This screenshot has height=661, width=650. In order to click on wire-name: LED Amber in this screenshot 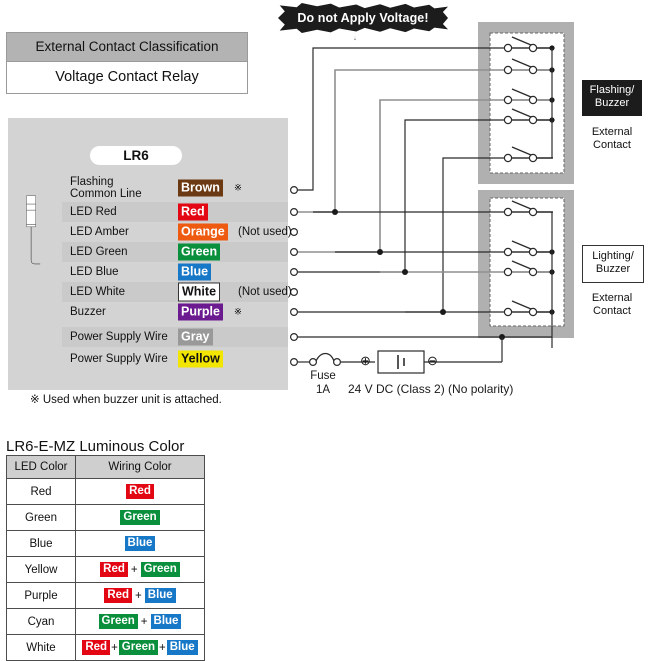, I will do `click(99, 231)`.